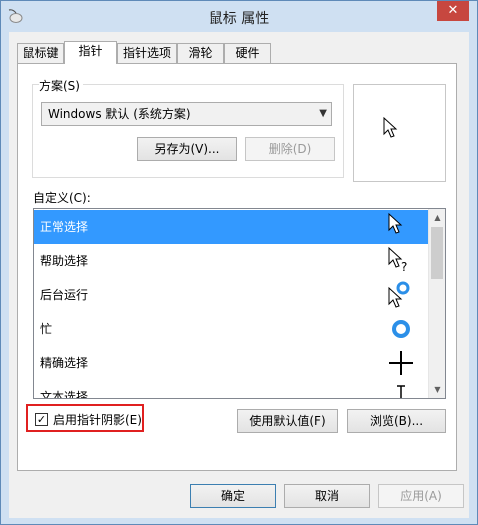 The width and height of the screenshot is (478, 525). I want to click on scroll-up-icon: ▲, so click(437, 217).